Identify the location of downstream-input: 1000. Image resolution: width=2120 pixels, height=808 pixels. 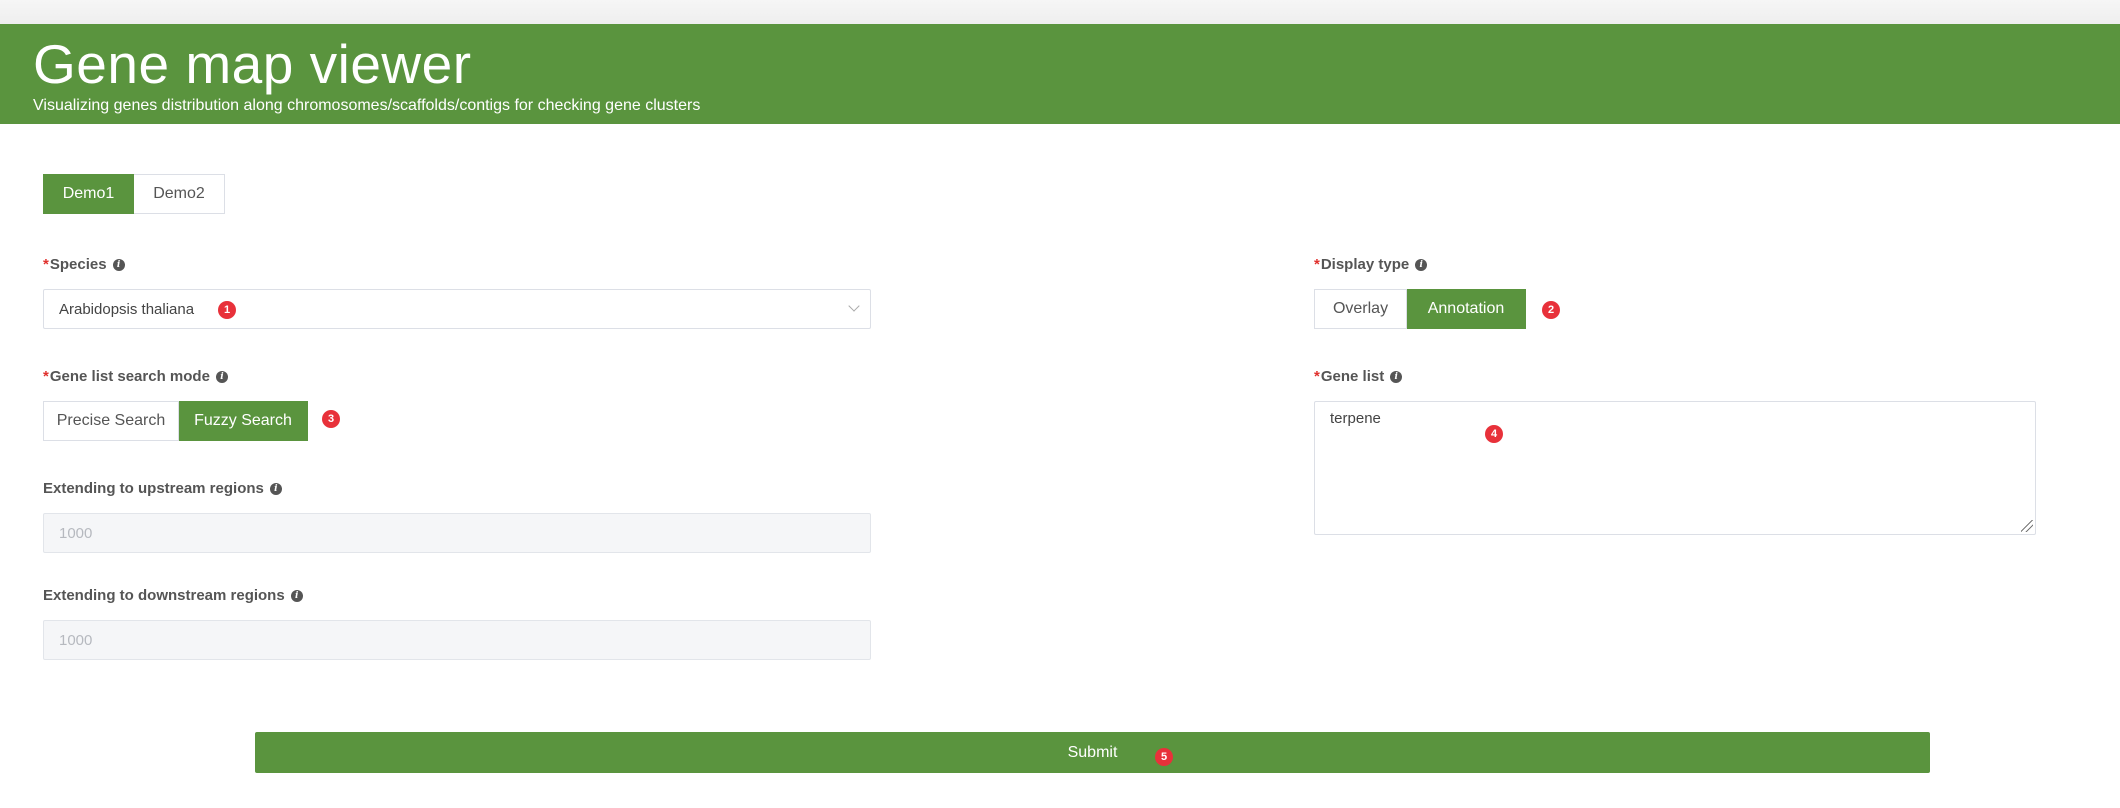
(457, 640).